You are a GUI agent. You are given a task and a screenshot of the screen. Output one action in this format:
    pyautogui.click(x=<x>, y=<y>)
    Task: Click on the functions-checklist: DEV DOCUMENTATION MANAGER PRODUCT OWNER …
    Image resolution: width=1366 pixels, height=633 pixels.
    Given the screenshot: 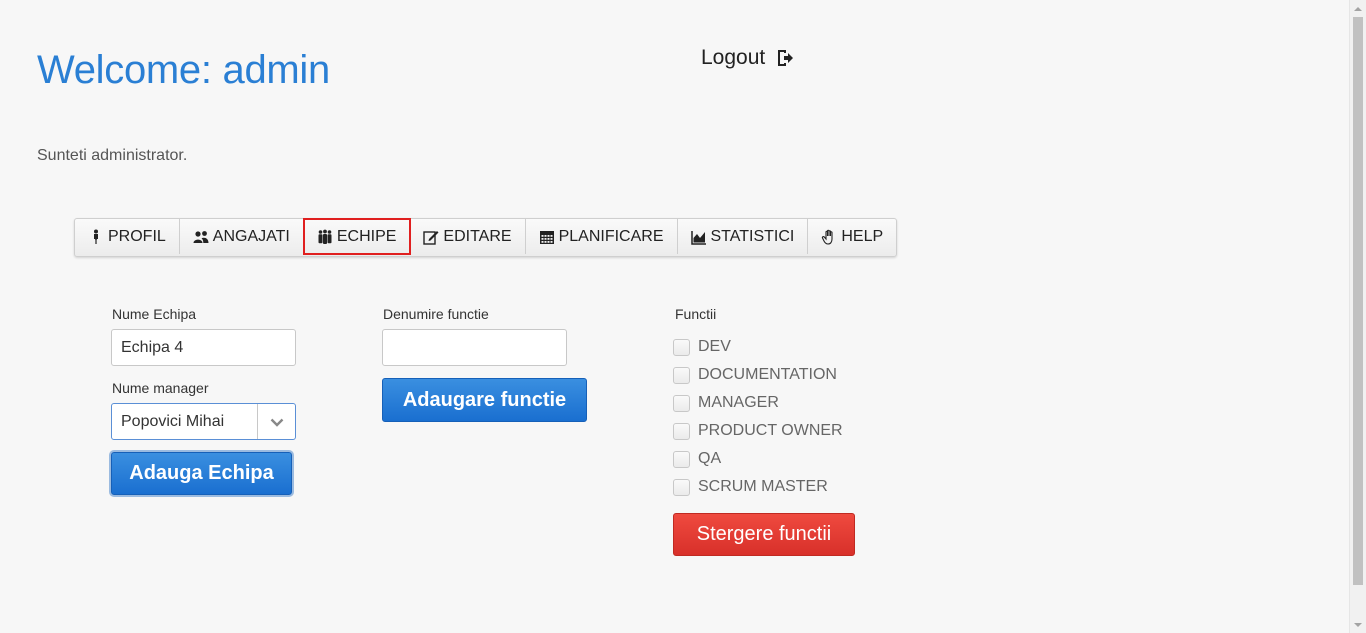 What is the action you would take?
    pyautogui.click(x=758, y=417)
    